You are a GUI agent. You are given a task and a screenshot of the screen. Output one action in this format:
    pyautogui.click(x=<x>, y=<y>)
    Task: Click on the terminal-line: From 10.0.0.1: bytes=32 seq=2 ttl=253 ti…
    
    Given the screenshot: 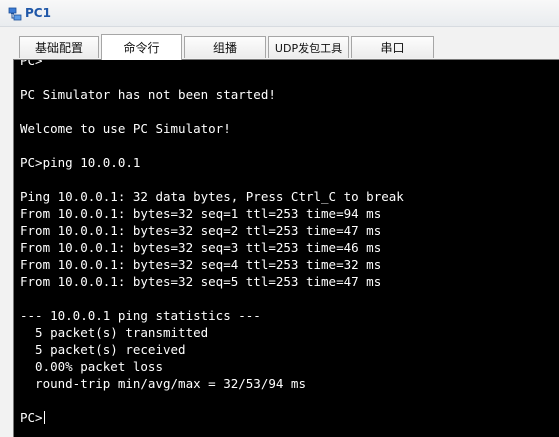 What is the action you would take?
    pyautogui.click(x=201, y=230)
    